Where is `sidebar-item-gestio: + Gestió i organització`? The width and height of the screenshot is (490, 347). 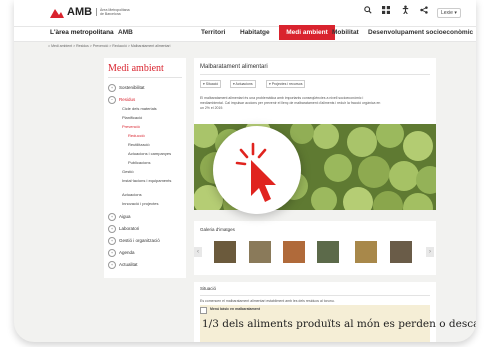 sidebar-item-gestio: + Gestió i organització is located at coordinates (134, 241).